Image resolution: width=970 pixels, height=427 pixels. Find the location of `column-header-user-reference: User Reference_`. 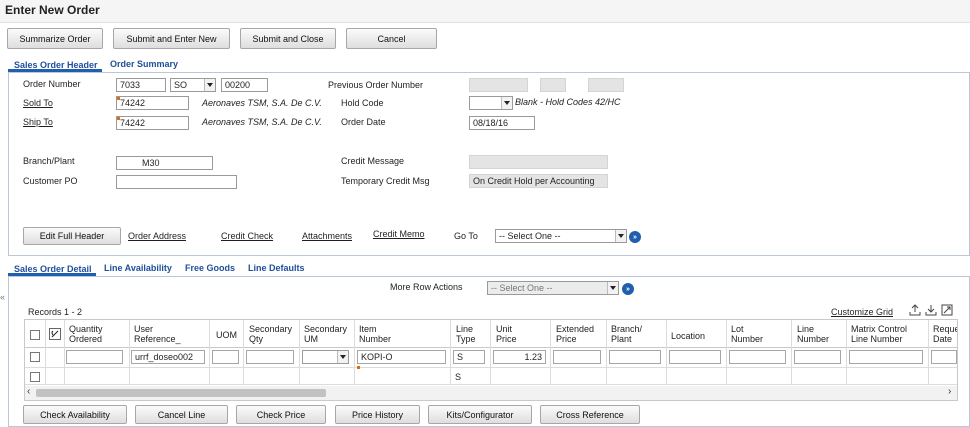

column-header-user-reference: User Reference_ is located at coordinates (157, 334).